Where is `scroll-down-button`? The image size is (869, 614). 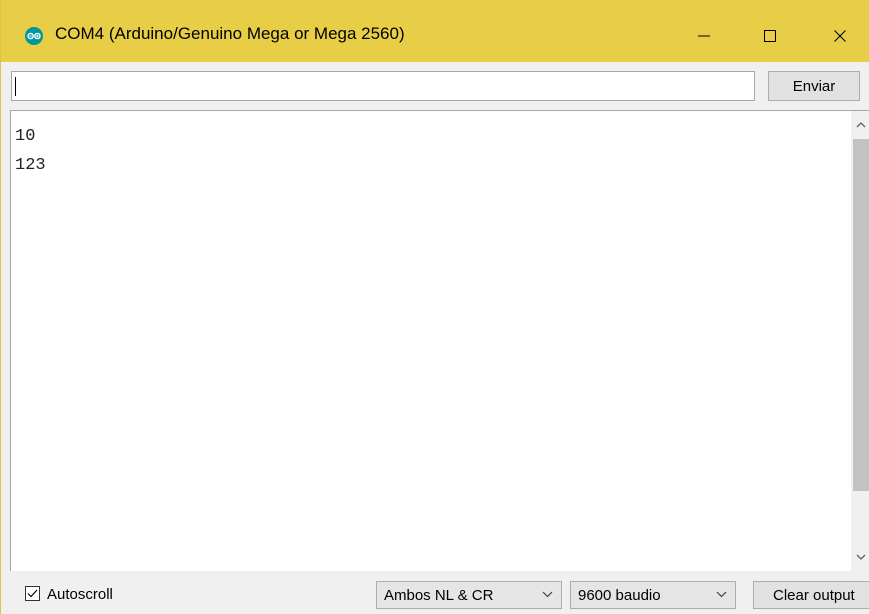 scroll-down-button is located at coordinates (860, 557).